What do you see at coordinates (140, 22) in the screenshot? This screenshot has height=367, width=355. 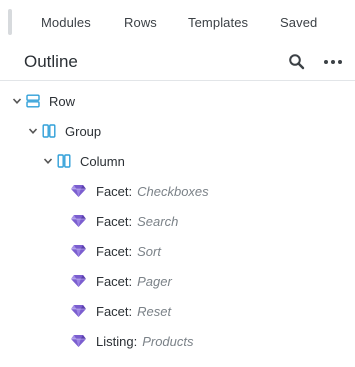 I see `tab-rows: Rows` at bounding box center [140, 22].